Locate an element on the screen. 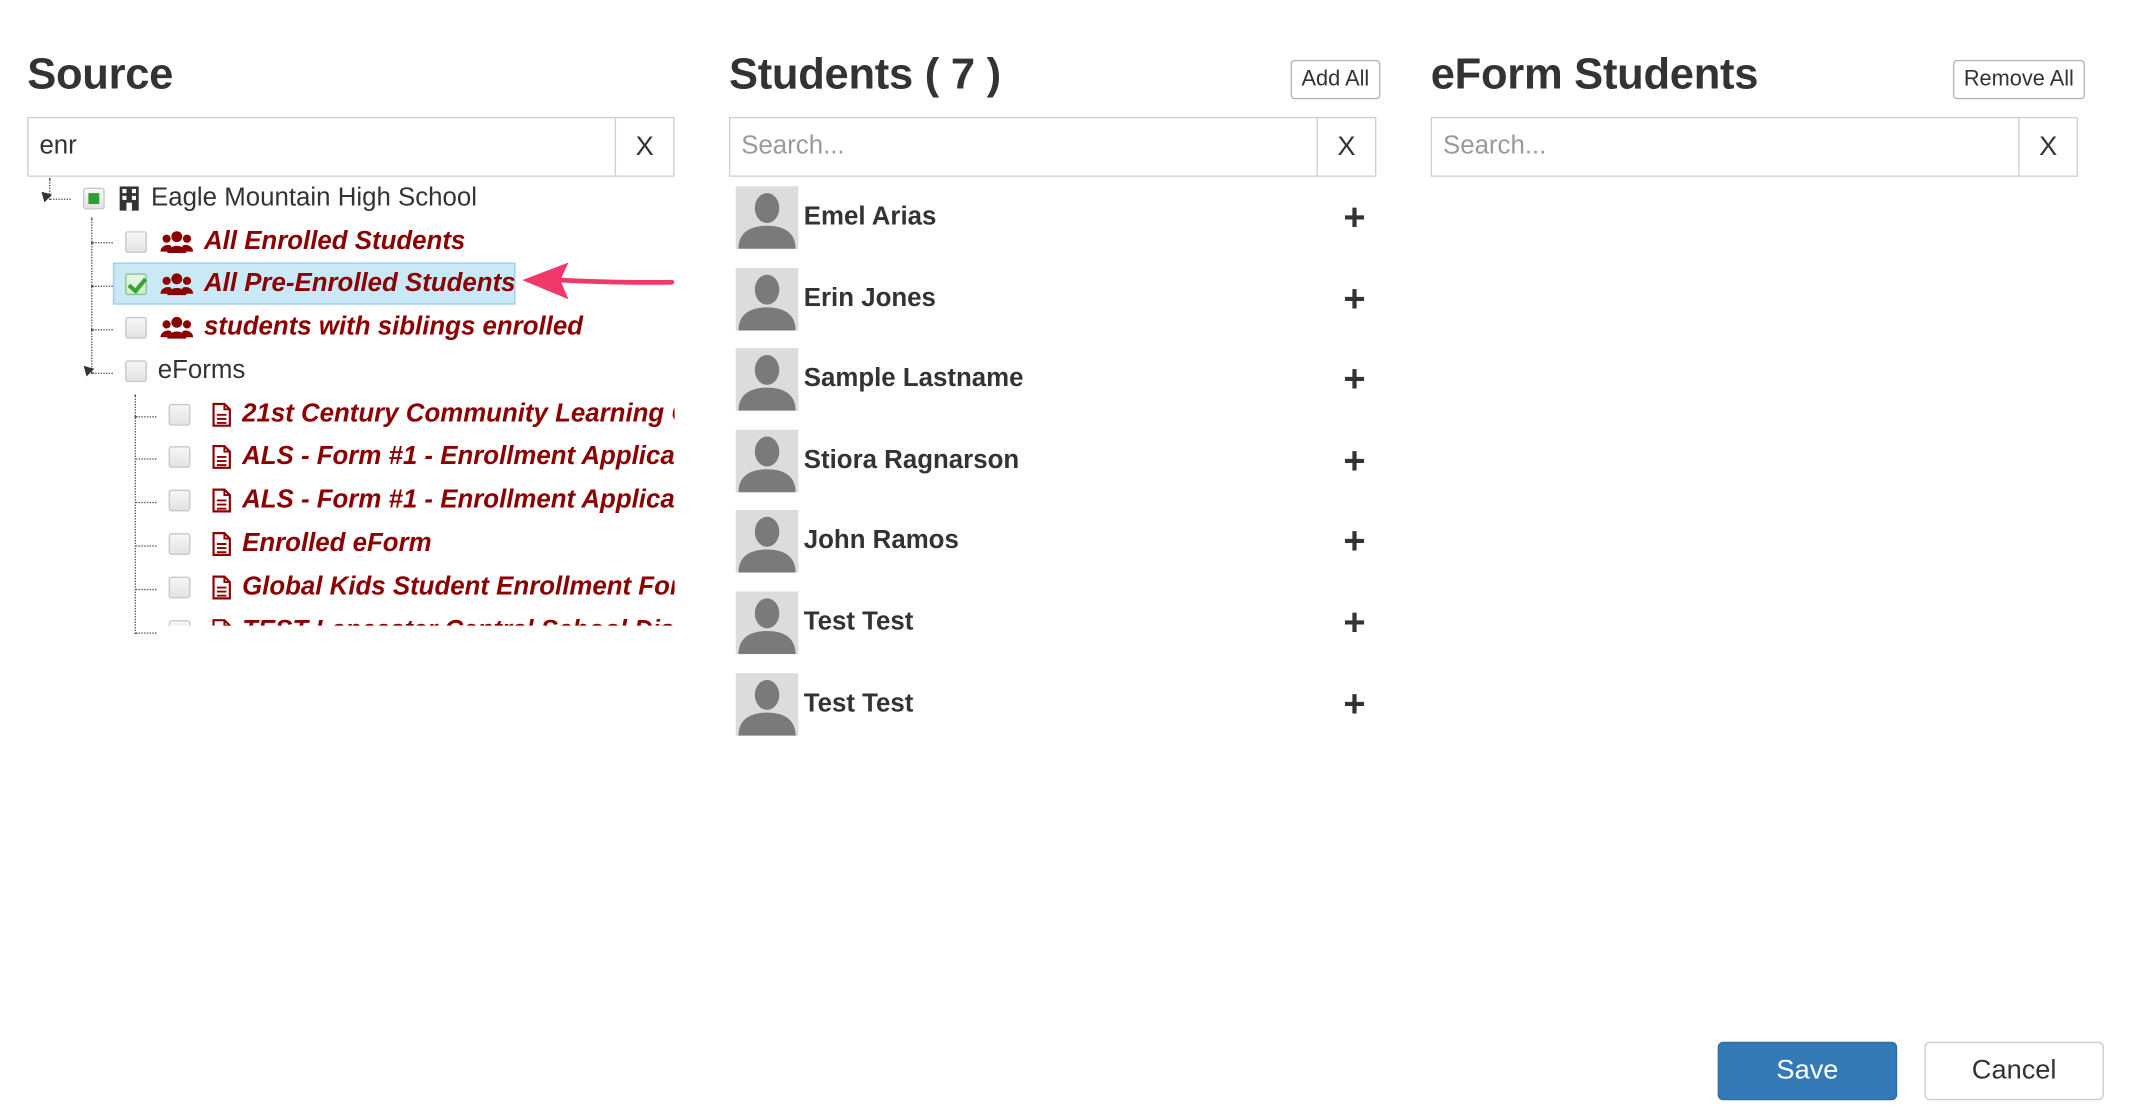 The image size is (2132, 1114). save-button: Save is located at coordinates (1807, 1071).